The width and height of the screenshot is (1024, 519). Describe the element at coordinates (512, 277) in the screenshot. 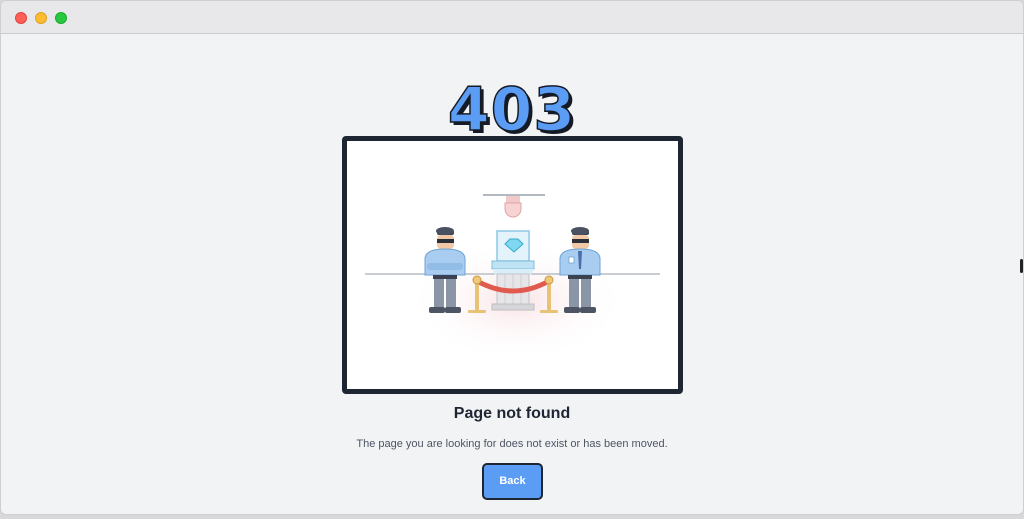

I see `guards-diamond-icon` at that location.